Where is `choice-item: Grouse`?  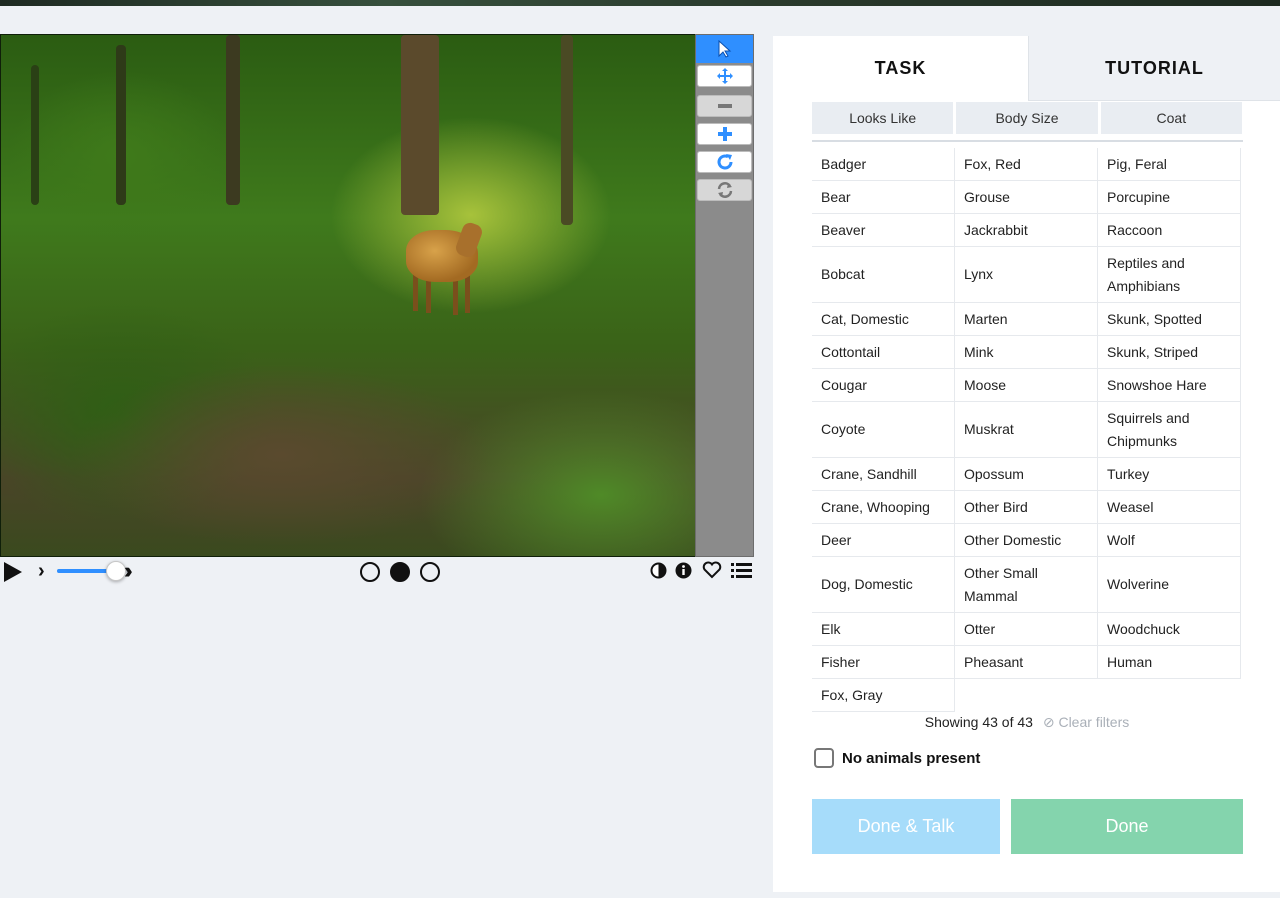
choice-item: Grouse is located at coordinates (1026, 197).